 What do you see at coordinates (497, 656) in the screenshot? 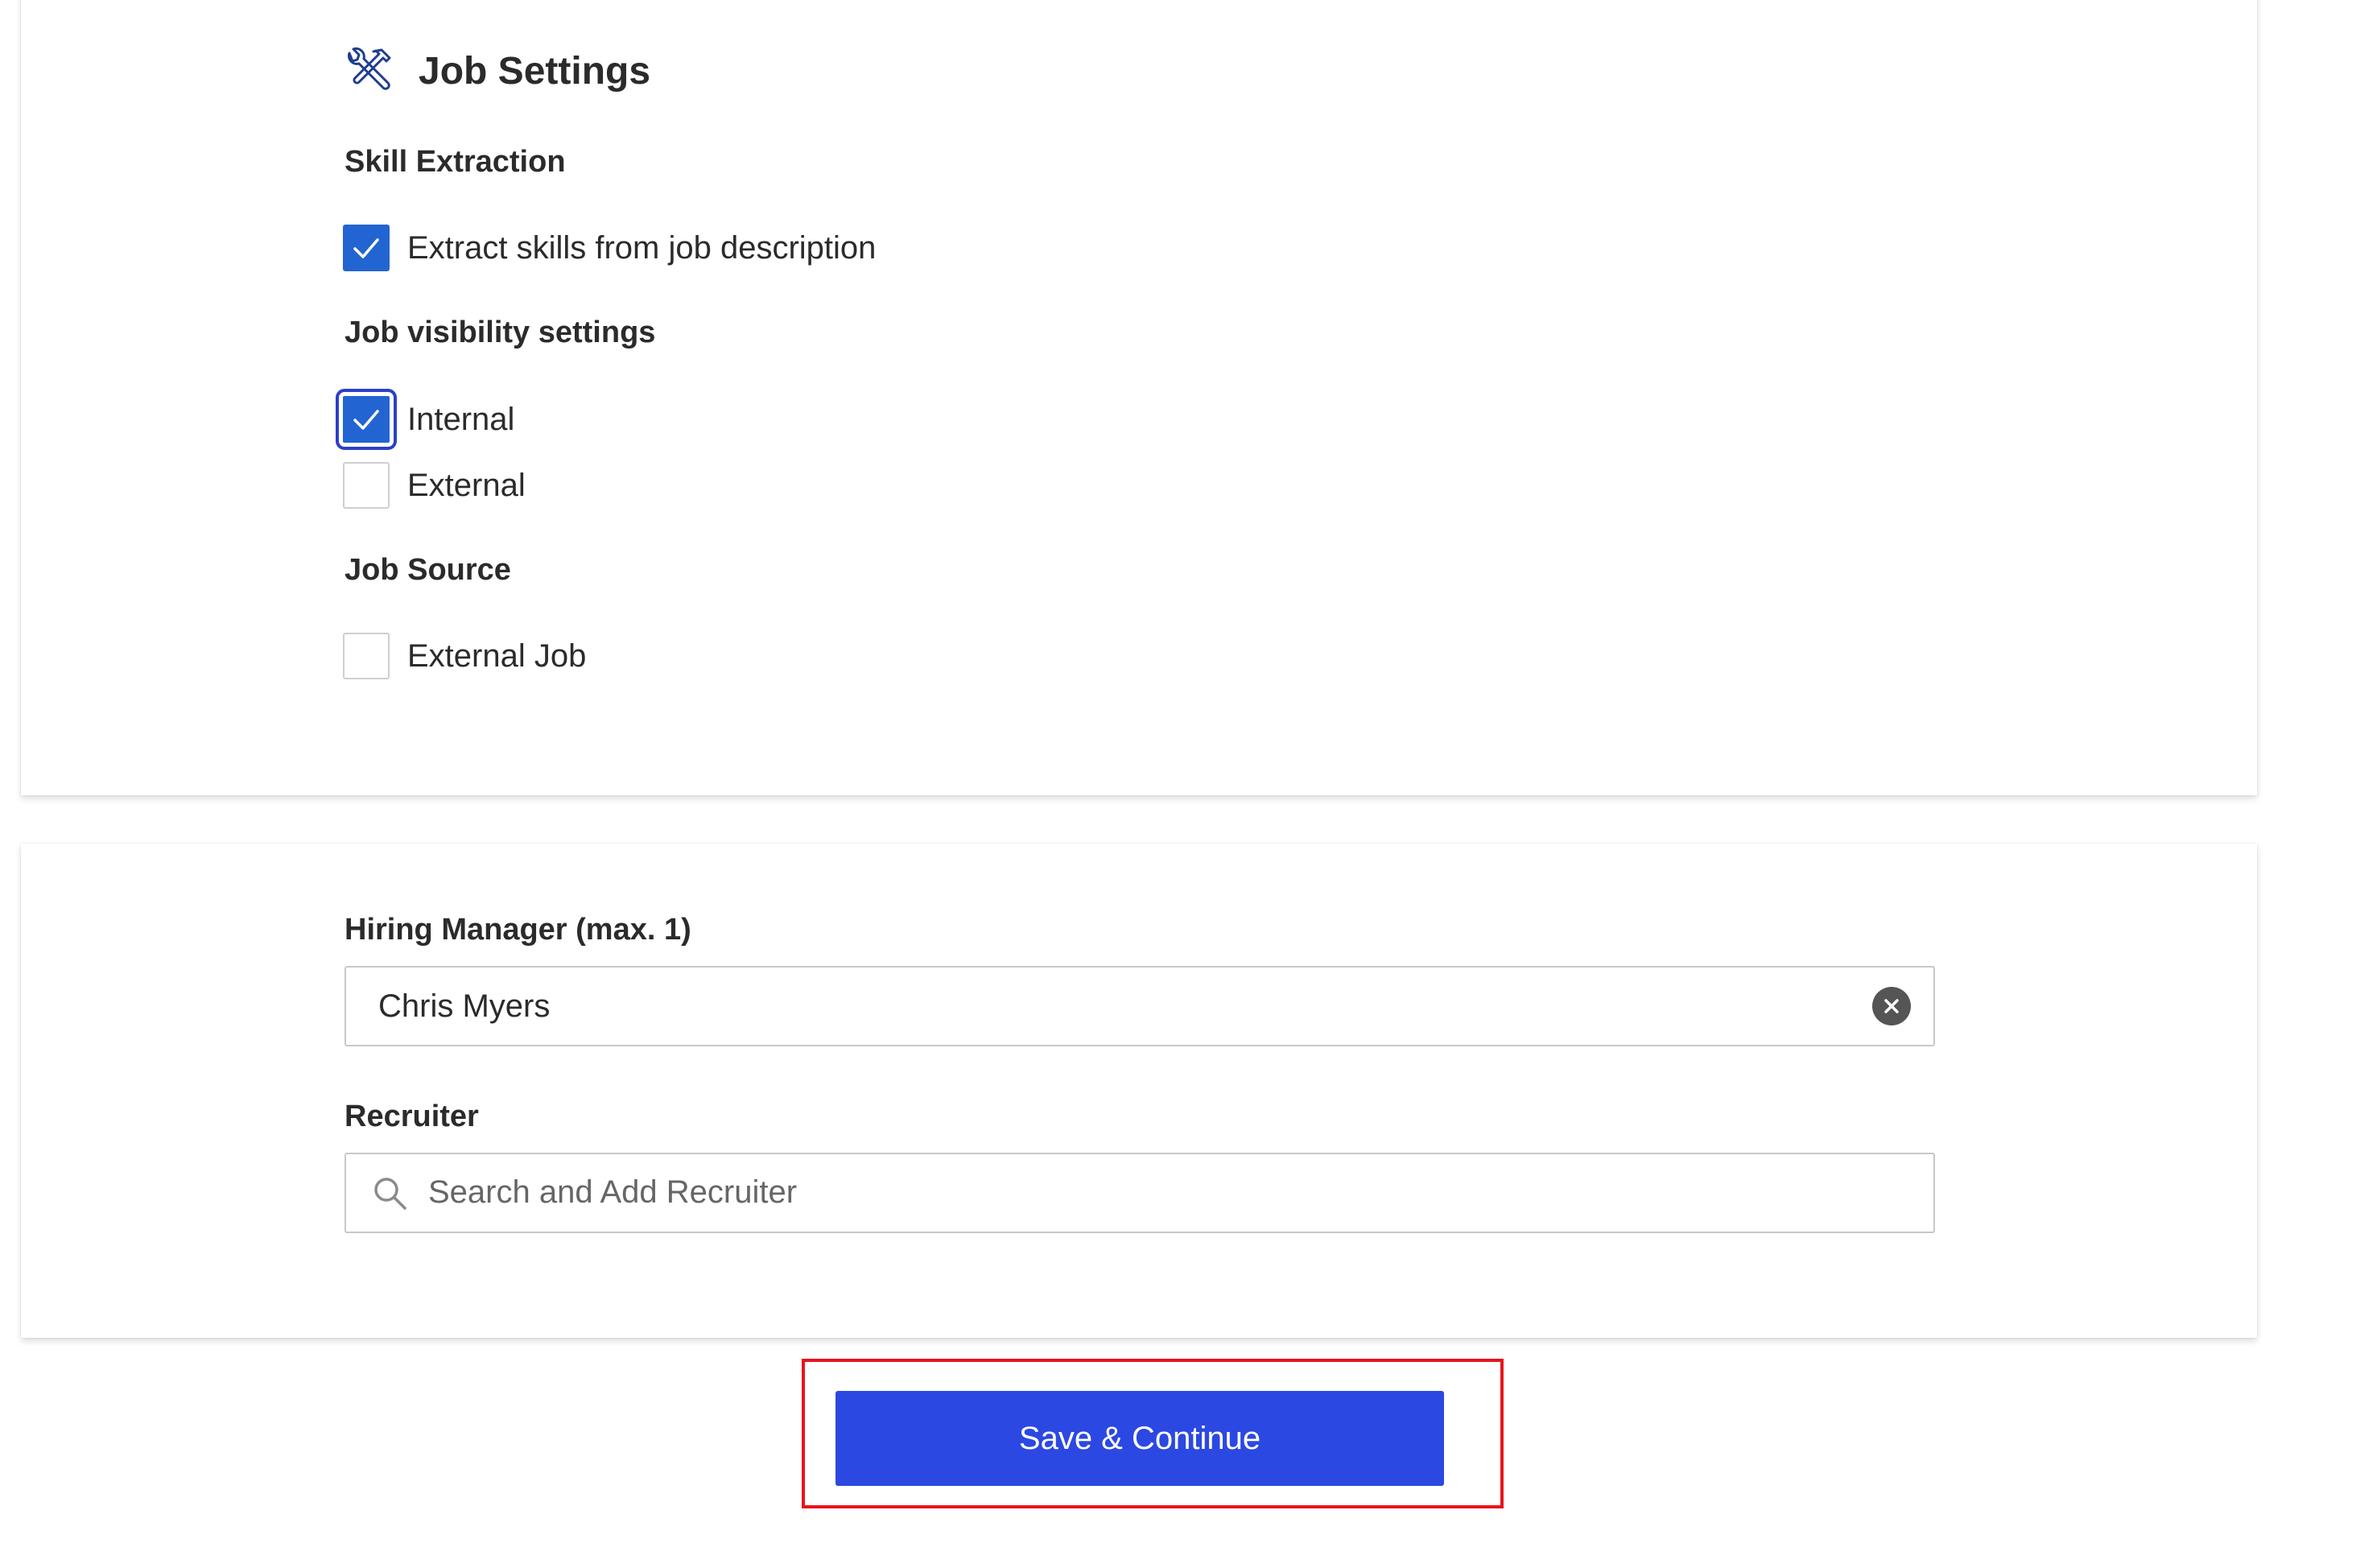
I see `external-job-text: External Job` at bounding box center [497, 656].